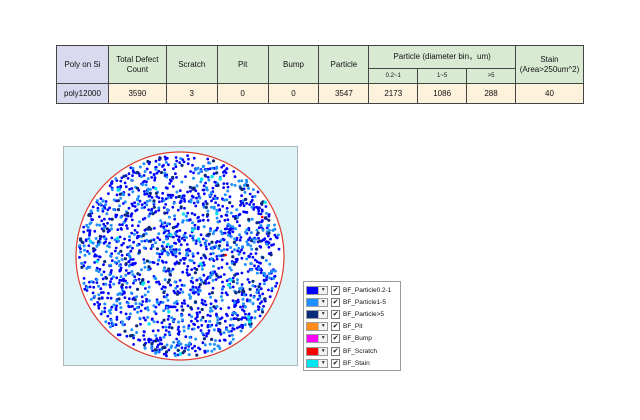 This screenshot has height=420, width=640. I want to click on color-swatch, so click(313, 351).